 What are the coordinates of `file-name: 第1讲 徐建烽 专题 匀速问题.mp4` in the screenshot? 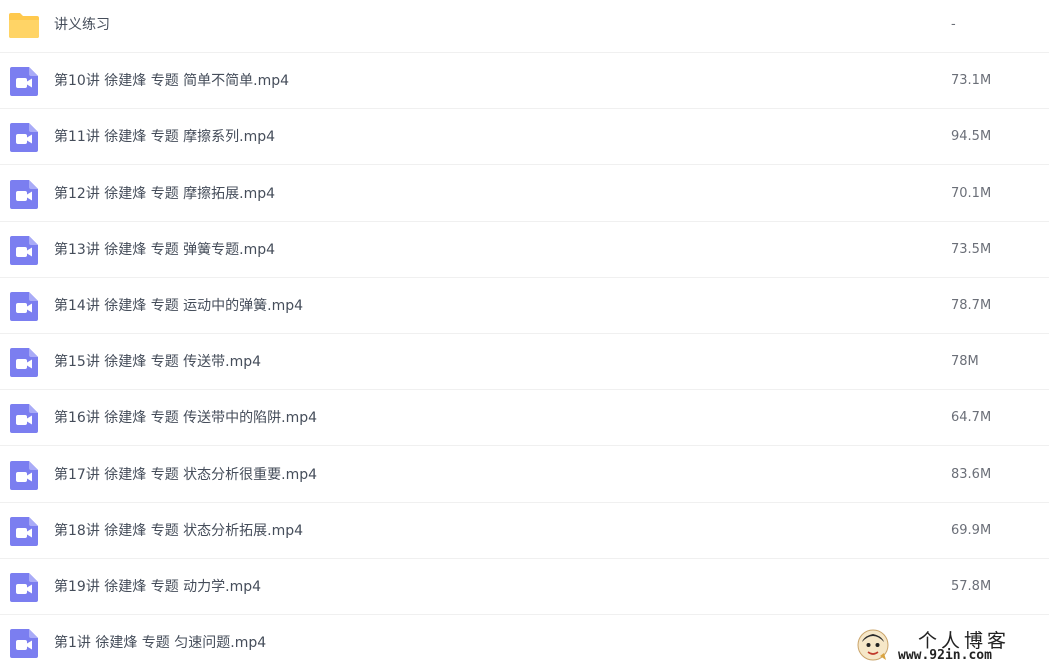 It's located at (160, 641).